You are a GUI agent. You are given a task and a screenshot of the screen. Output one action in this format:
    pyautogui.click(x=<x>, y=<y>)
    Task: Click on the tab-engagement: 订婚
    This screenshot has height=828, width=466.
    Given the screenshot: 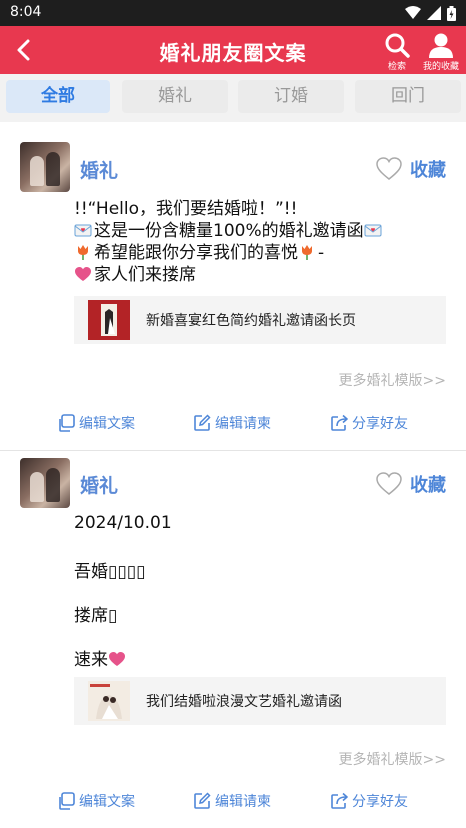 What is the action you would take?
    pyautogui.click(x=291, y=96)
    